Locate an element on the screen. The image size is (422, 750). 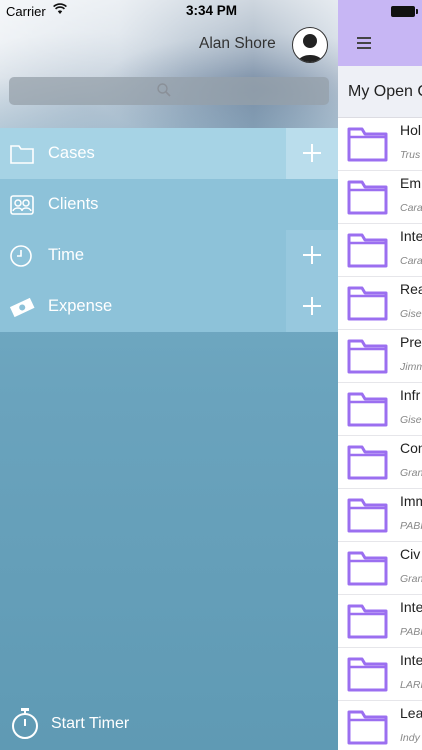
carrier-label: Carrier is located at coordinates (26, 11).